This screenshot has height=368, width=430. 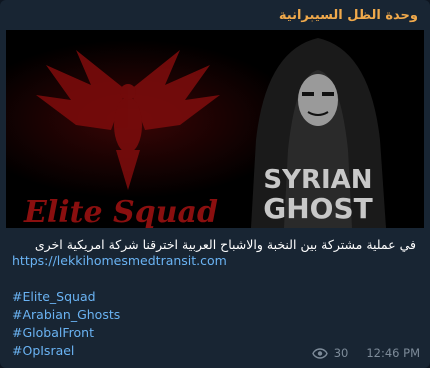 I want to click on hashtag-globalfront: #GlobalFront, so click(x=53, y=333).